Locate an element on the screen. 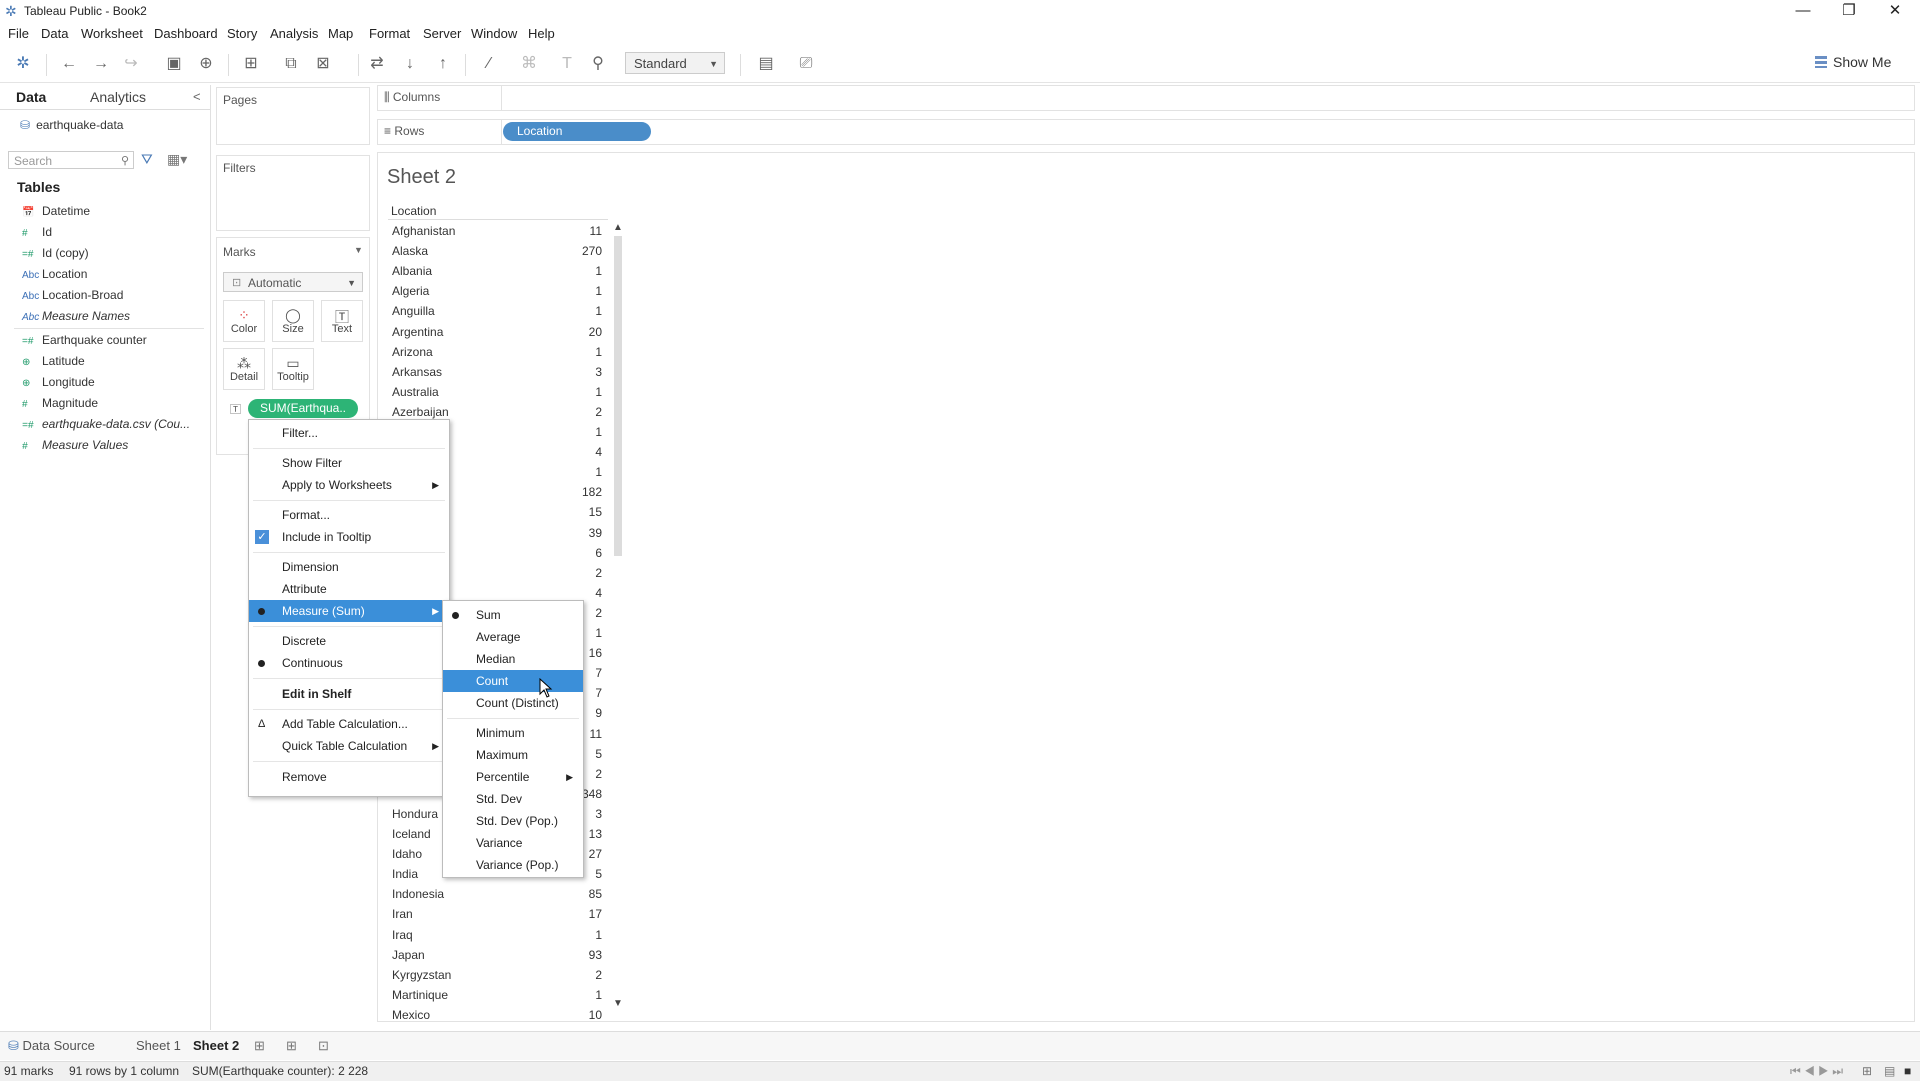 This screenshot has height=1081, width=1920. new-dashboard-tab-icon: ⊞ is located at coordinates (291, 1046).